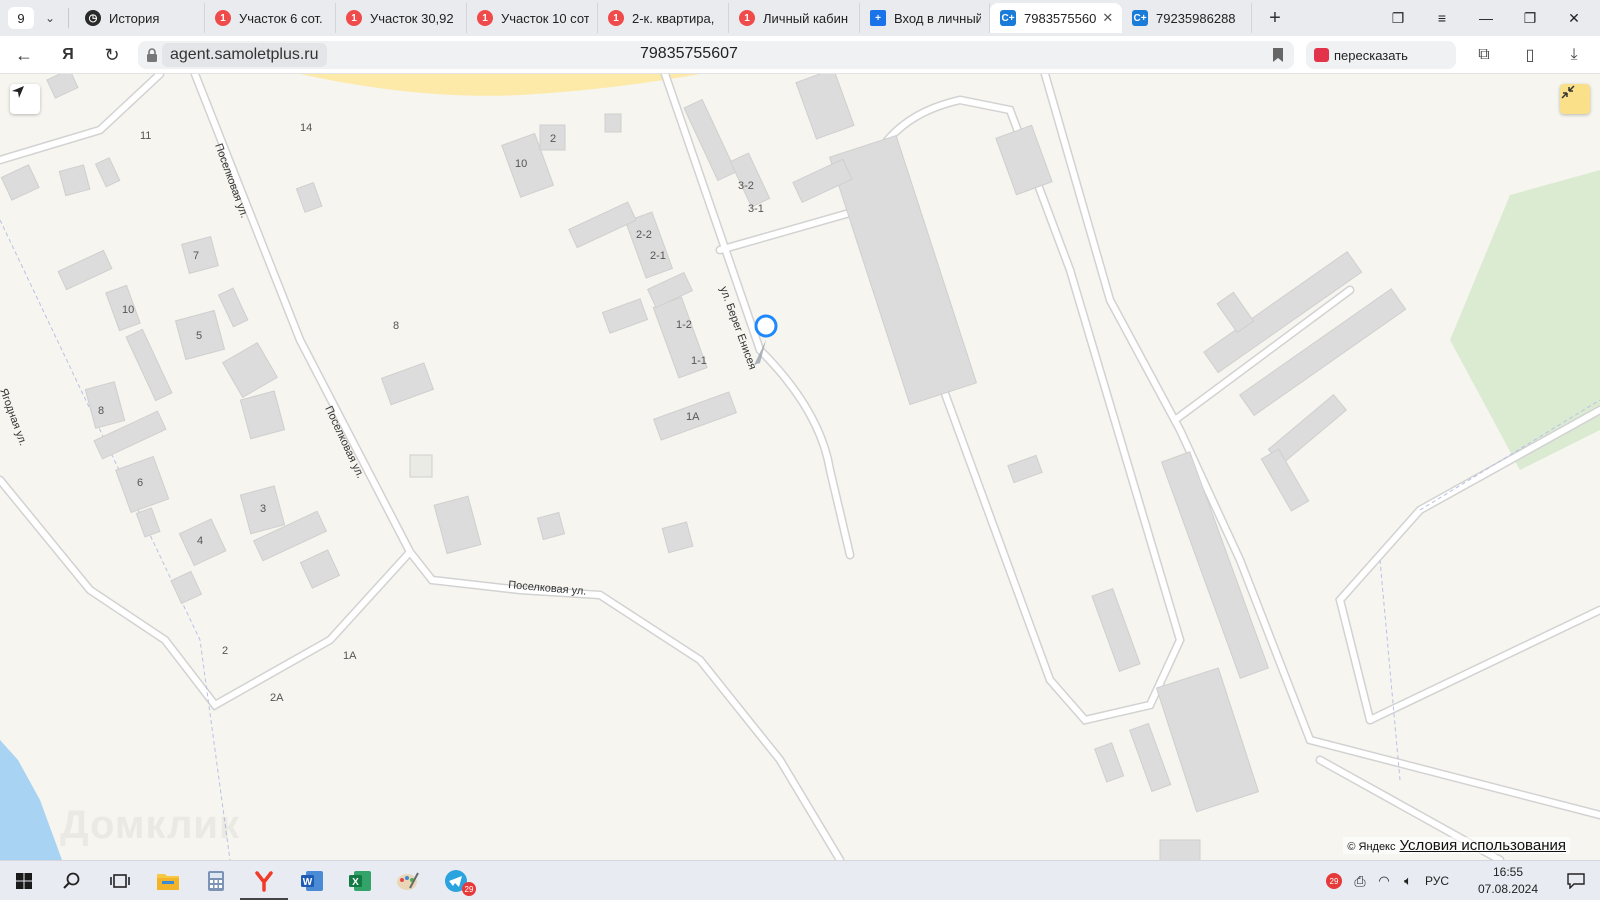  Describe the element at coordinates (689, 53) in the screenshot. I see `page-title: 79835755607` at that location.